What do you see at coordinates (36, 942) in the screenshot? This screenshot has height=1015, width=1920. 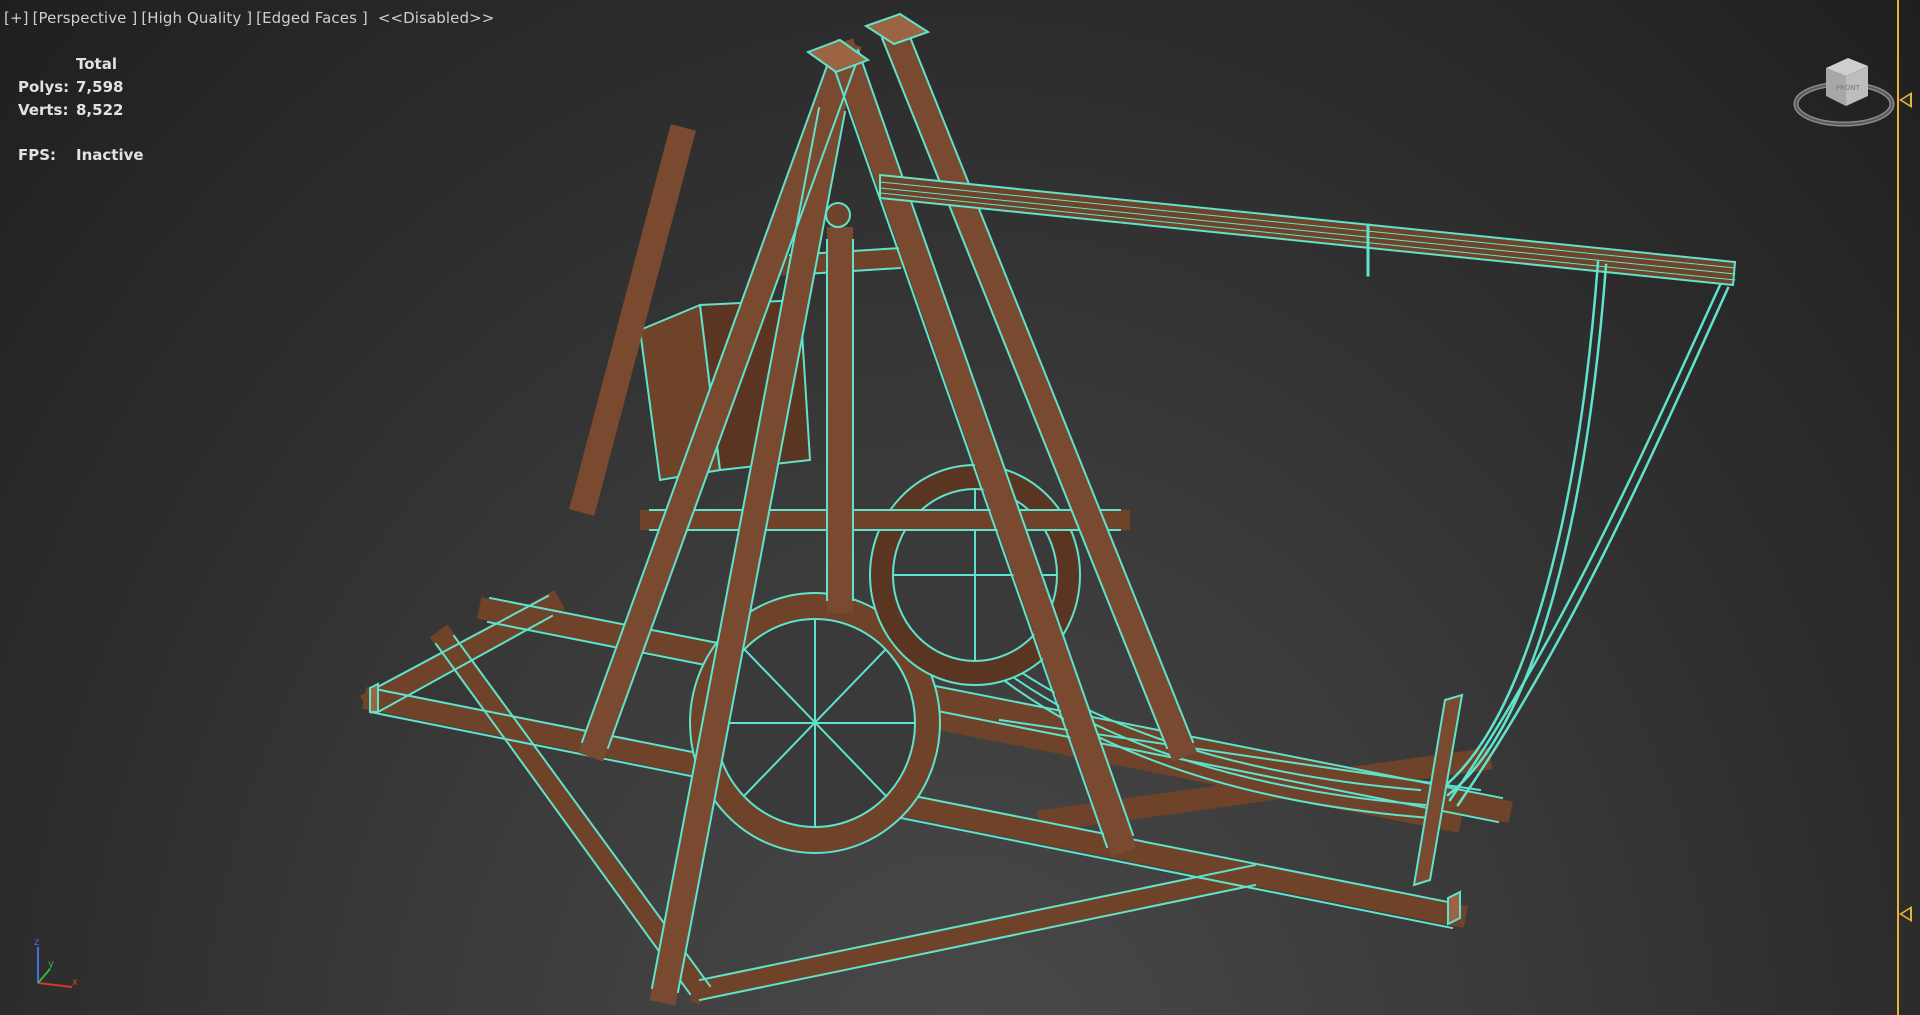 I see `axis-z-label: z` at bounding box center [36, 942].